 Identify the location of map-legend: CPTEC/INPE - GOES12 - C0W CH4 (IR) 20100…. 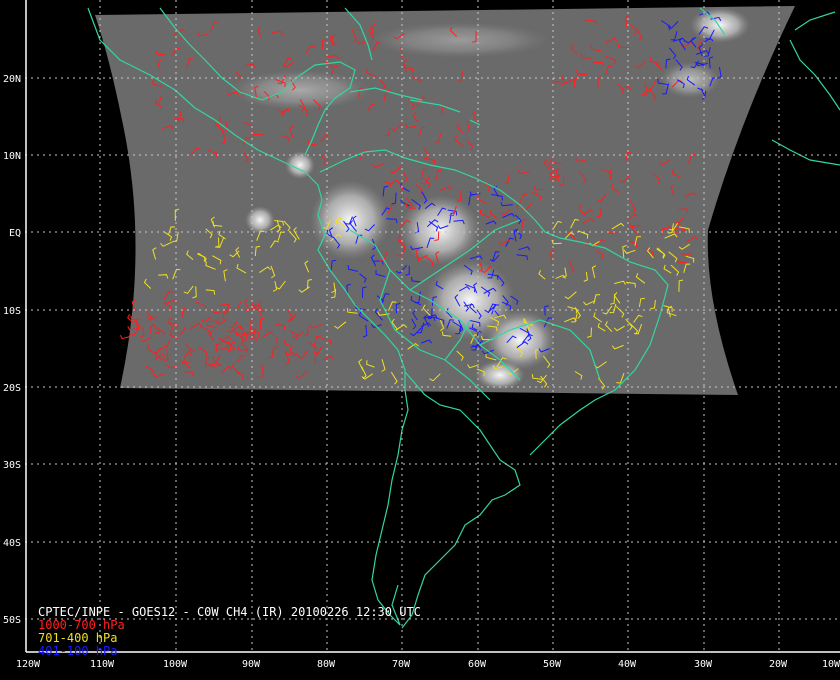
(229, 632).